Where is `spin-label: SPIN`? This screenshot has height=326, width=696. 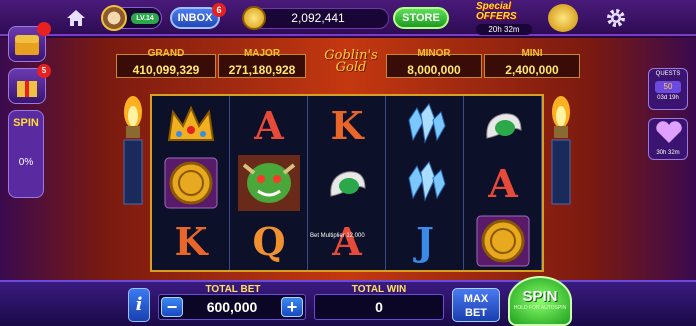 spin-label: SPIN is located at coordinates (540, 296).